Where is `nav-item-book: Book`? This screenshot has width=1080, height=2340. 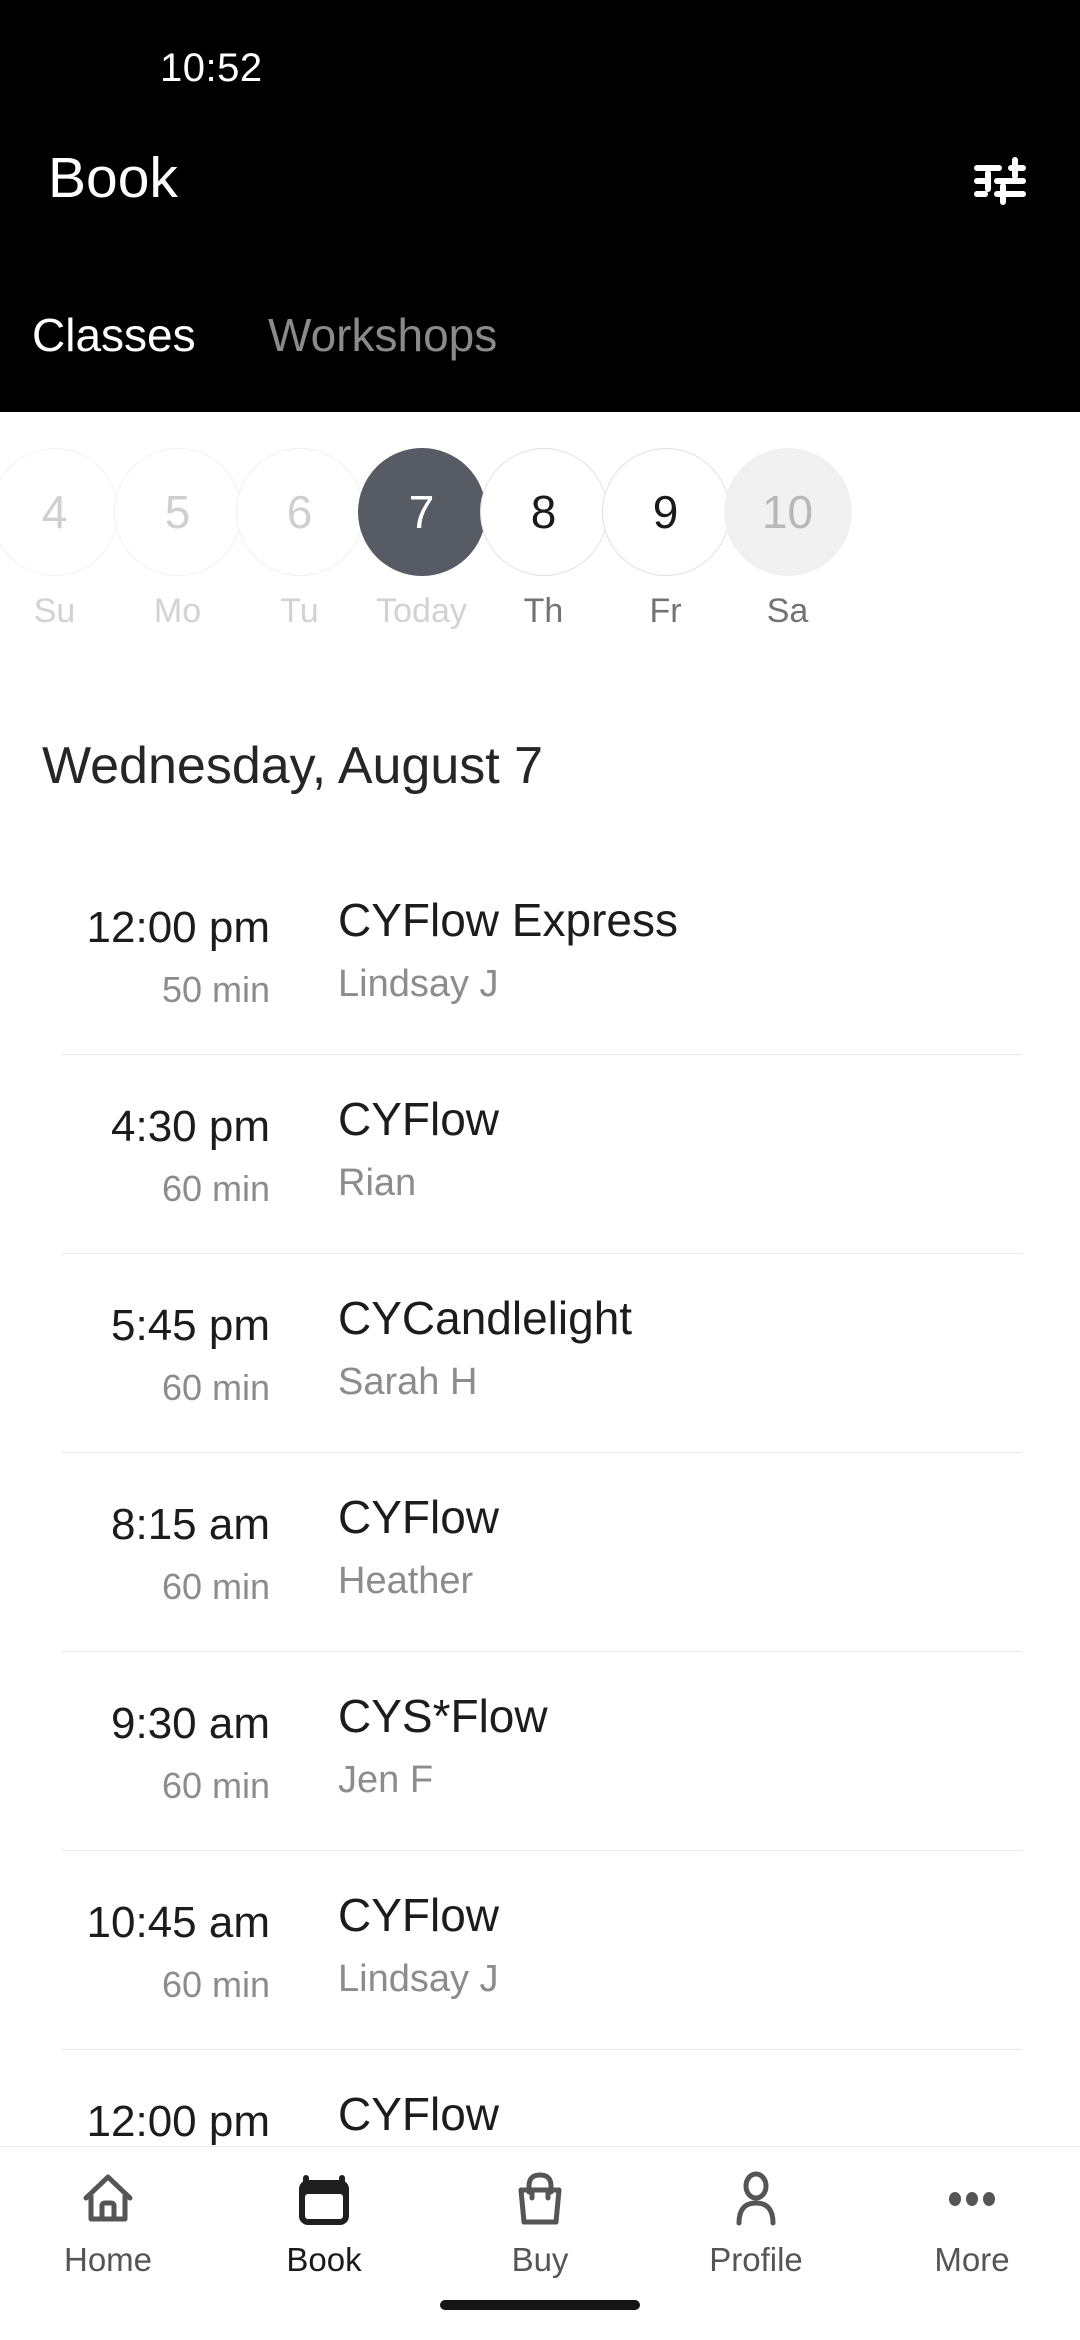
nav-item-book: Book is located at coordinates (324, 2232).